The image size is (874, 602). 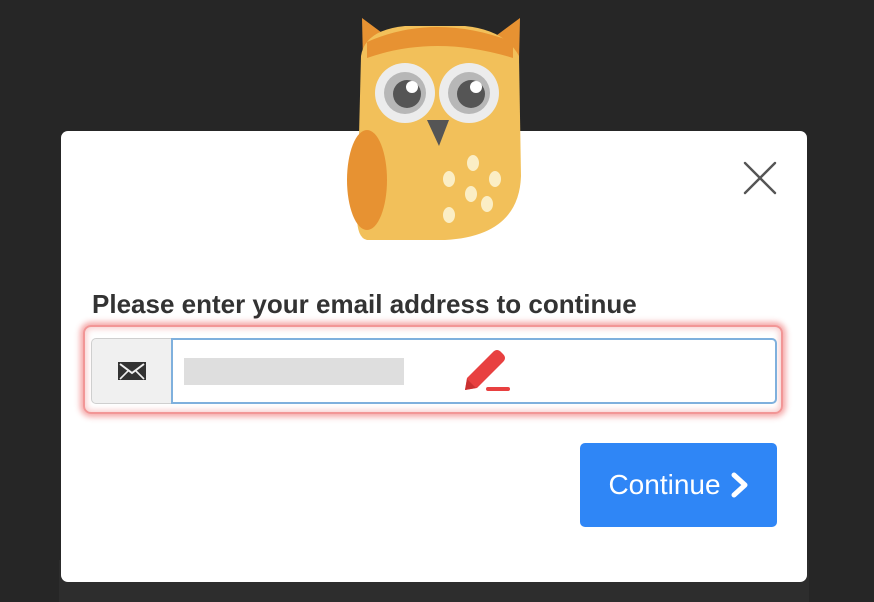 I want to click on chevron-right-icon, so click(x=740, y=485).